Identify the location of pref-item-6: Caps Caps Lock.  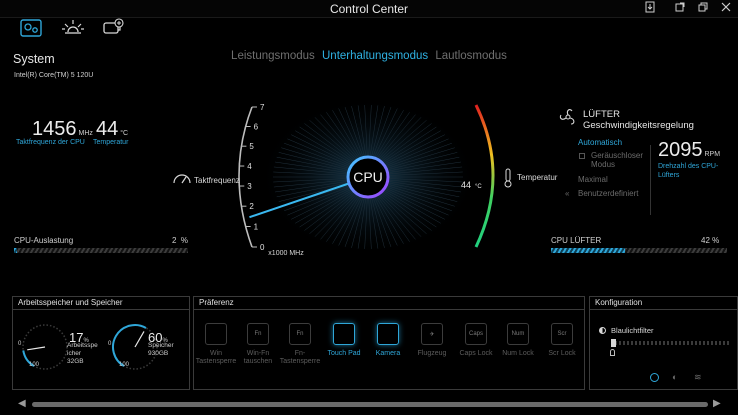
(476, 340).